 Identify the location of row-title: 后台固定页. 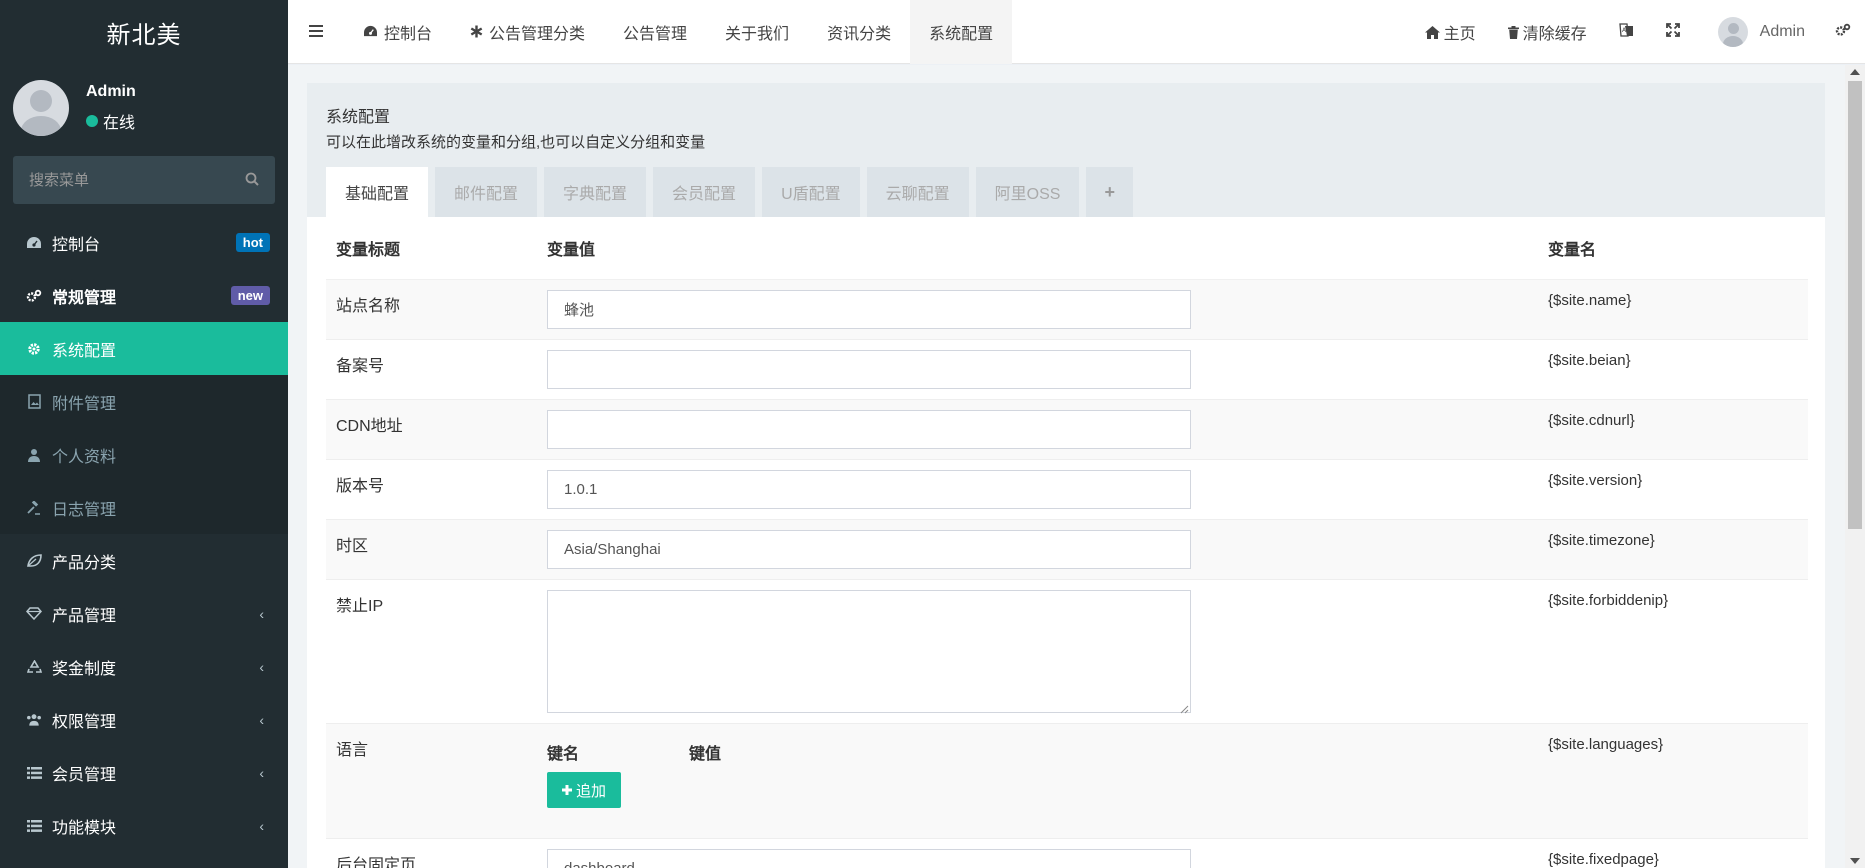
(376, 862).